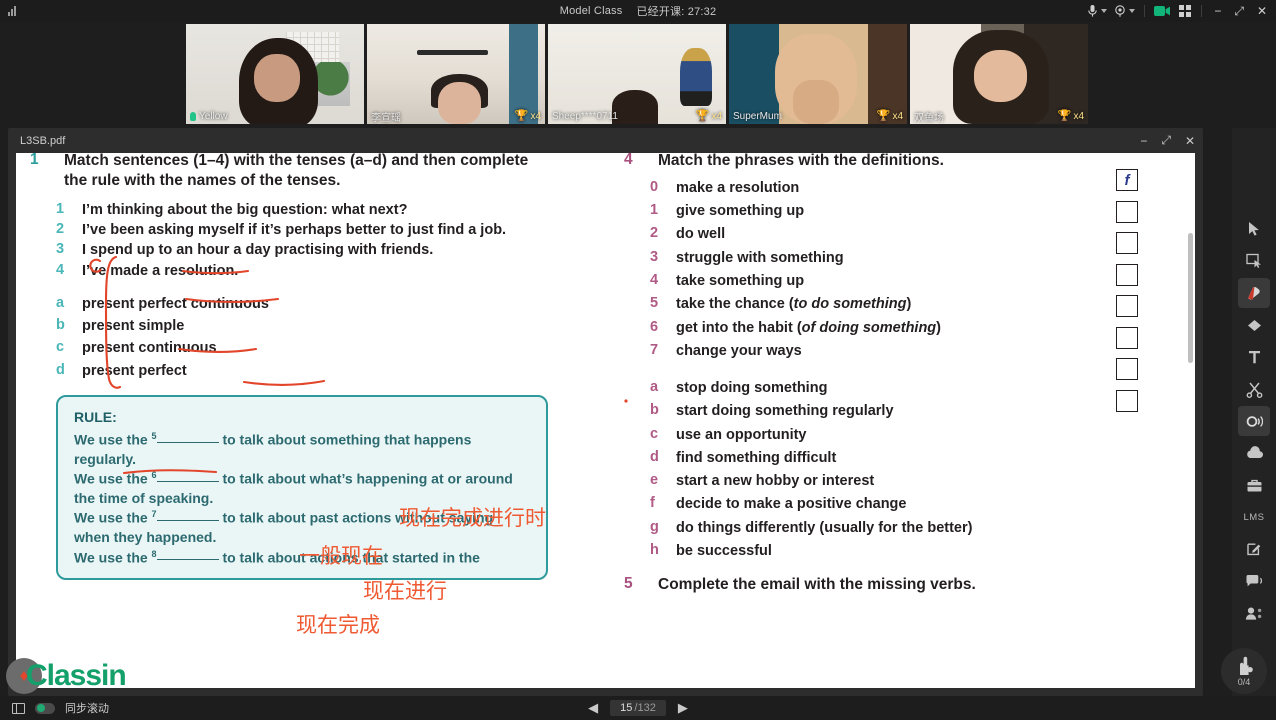  Describe the element at coordinates (818, 74) in the screenshot. I see `video-tile: SuperMum 🏆 x4` at that location.